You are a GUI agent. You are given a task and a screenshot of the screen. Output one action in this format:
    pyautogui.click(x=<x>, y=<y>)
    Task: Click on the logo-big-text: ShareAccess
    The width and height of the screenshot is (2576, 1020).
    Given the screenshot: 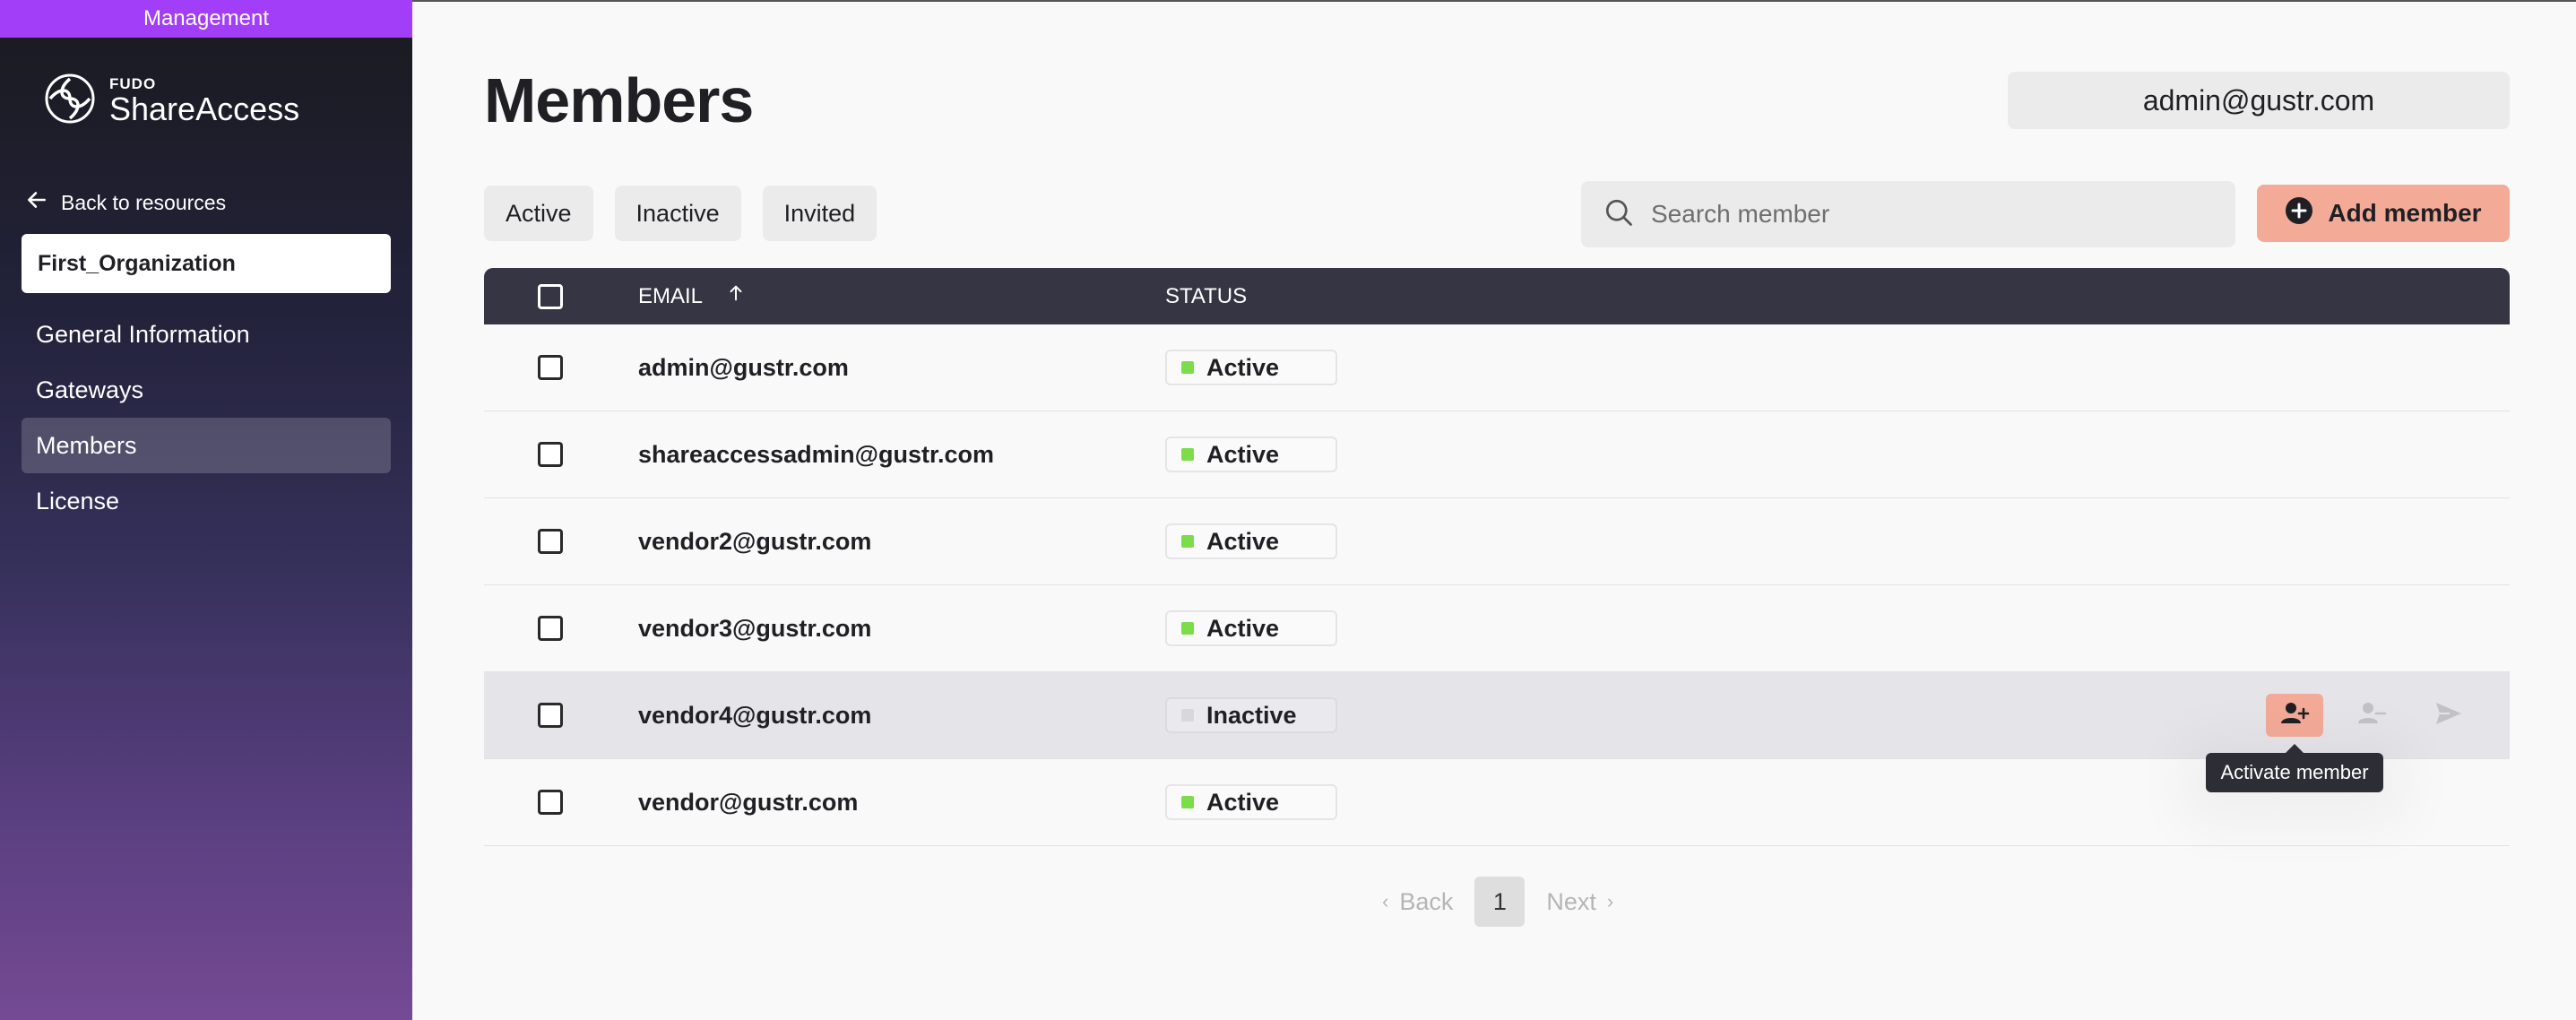 What is the action you would take?
    pyautogui.click(x=204, y=108)
    